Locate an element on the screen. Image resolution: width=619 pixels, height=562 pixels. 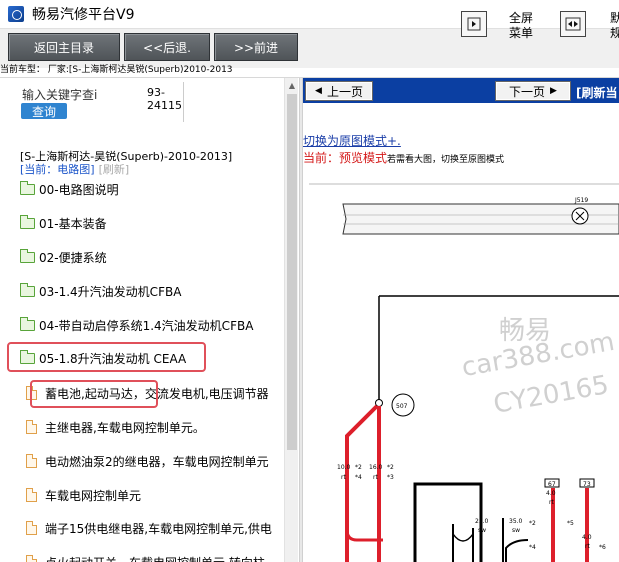
wire-size-label: 10.0 is located at coordinates (344, 467).